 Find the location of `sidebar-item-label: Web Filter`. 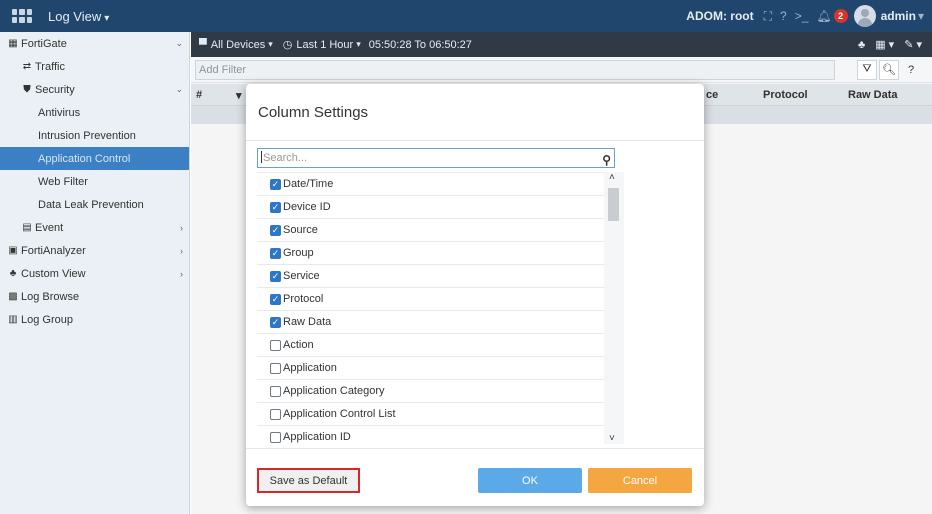

sidebar-item-label: Web Filter is located at coordinates (63, 181).